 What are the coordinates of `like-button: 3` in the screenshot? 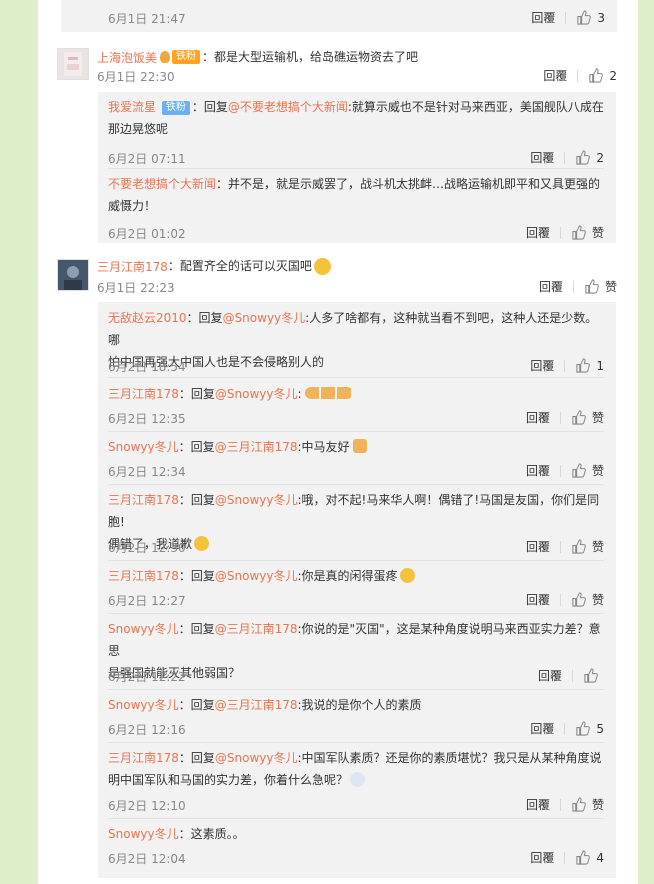 It's located at (590, 17).